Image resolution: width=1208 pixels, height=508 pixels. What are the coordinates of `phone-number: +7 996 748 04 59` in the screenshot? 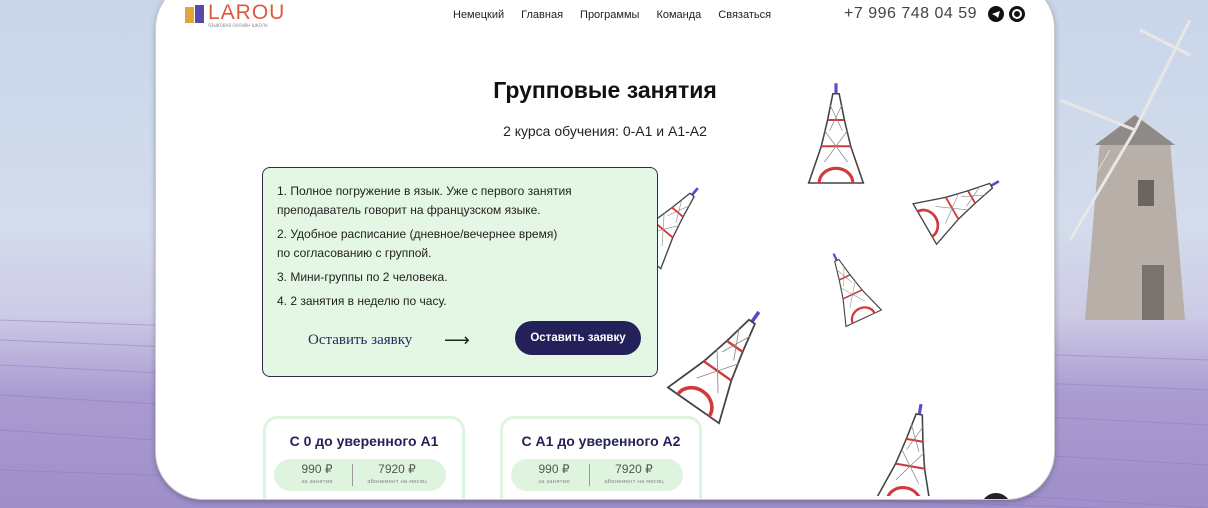 It's located at (910, 14).